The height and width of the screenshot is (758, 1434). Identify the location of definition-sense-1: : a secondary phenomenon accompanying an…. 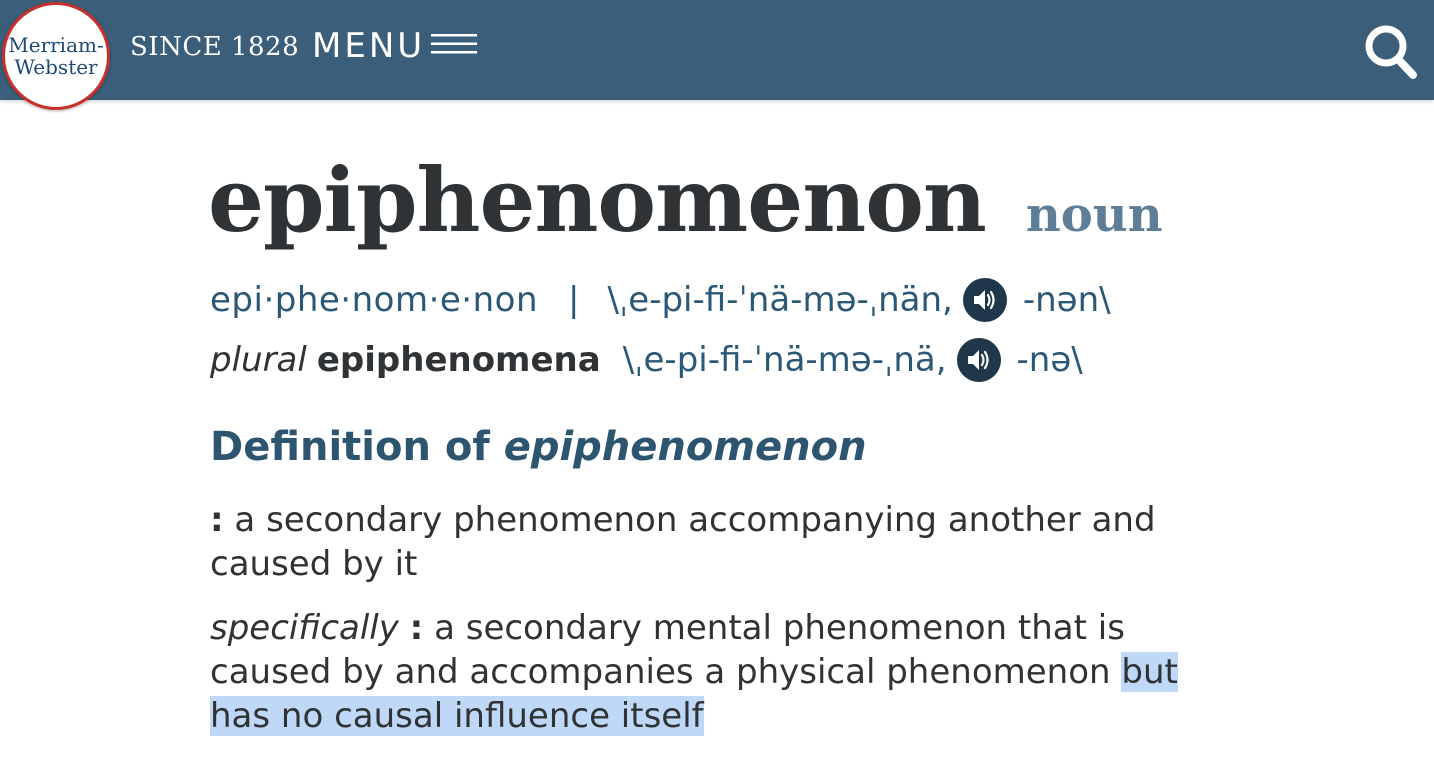
(705, 542).